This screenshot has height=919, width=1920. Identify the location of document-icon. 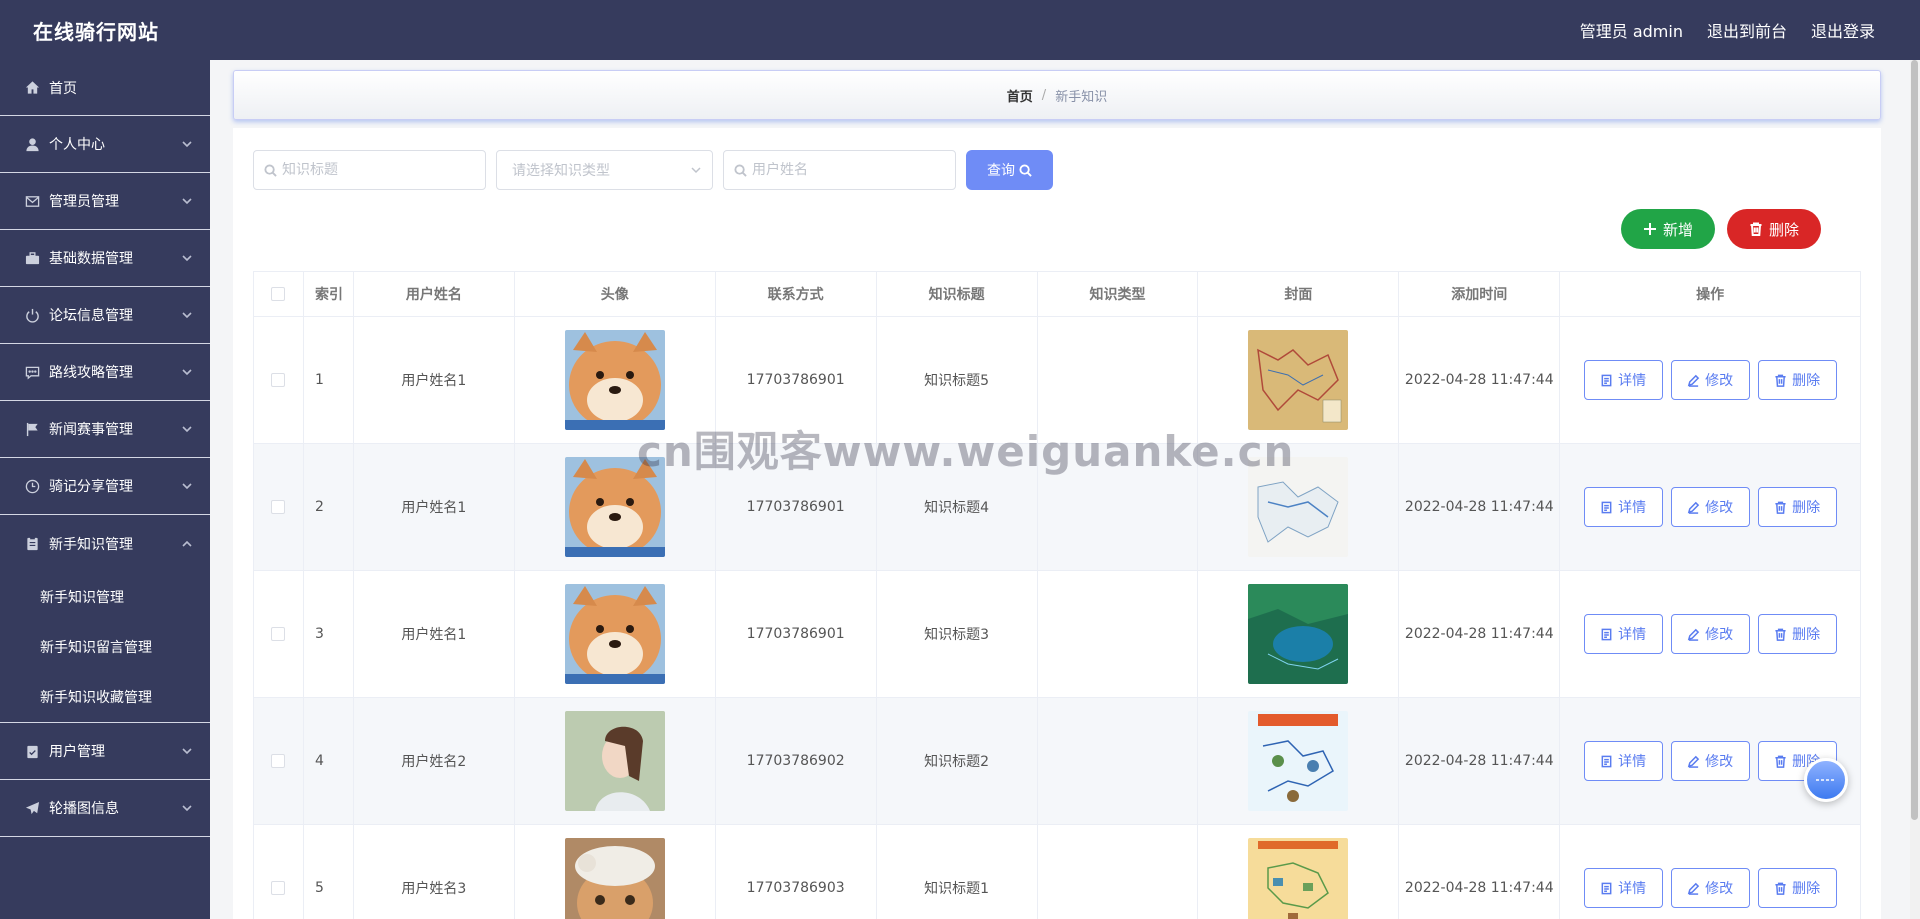
(1606, 634).